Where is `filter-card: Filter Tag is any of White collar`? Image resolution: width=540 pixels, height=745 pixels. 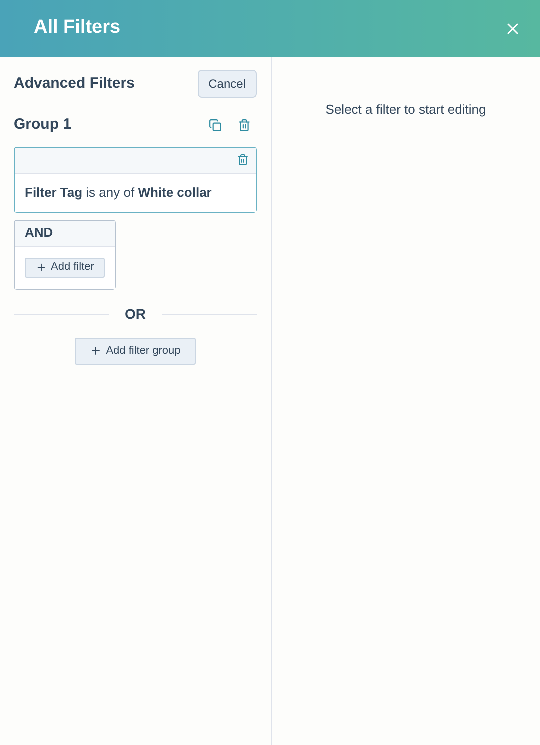
filter-card: Filter Tag is any of White collar is located at coordinates (135, 179).